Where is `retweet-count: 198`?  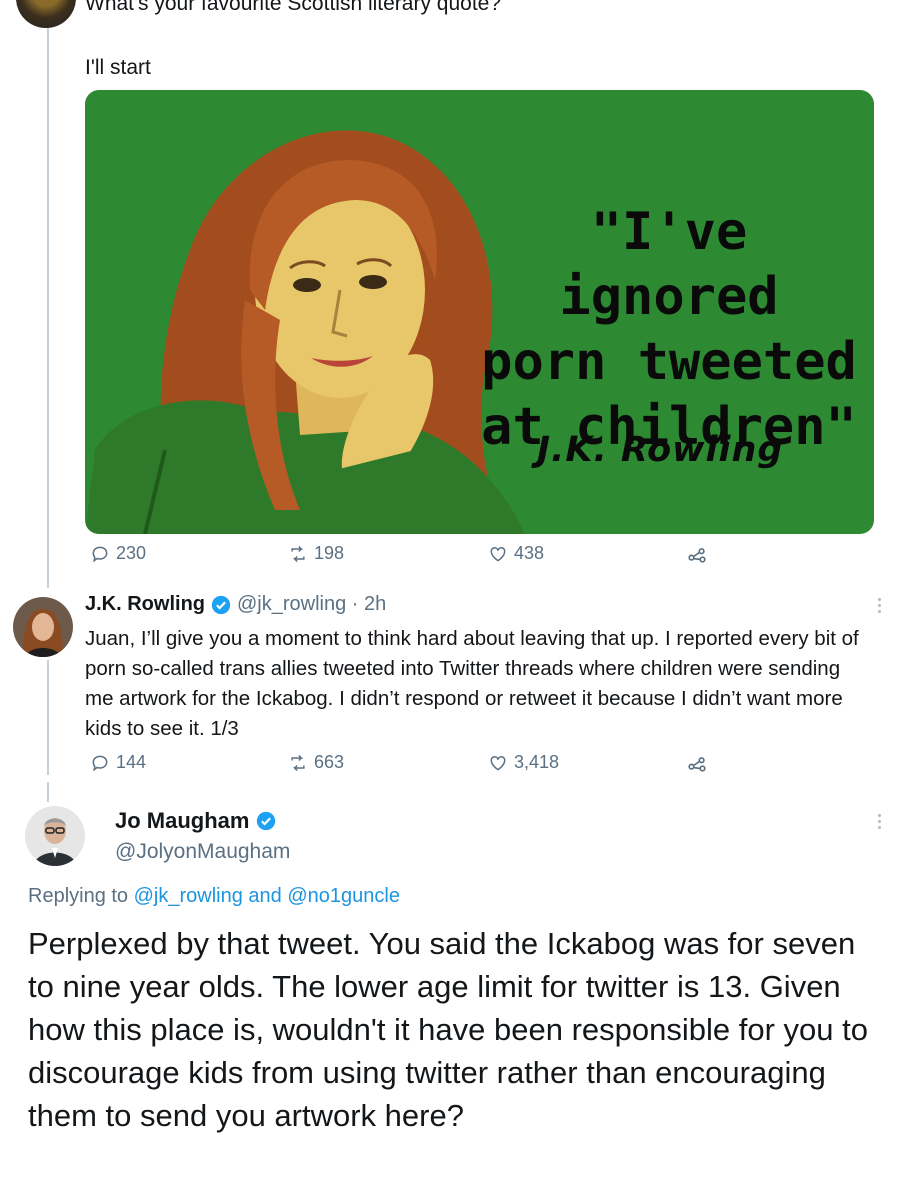 retweet-count: 198 is located at coordinates (329, 553).